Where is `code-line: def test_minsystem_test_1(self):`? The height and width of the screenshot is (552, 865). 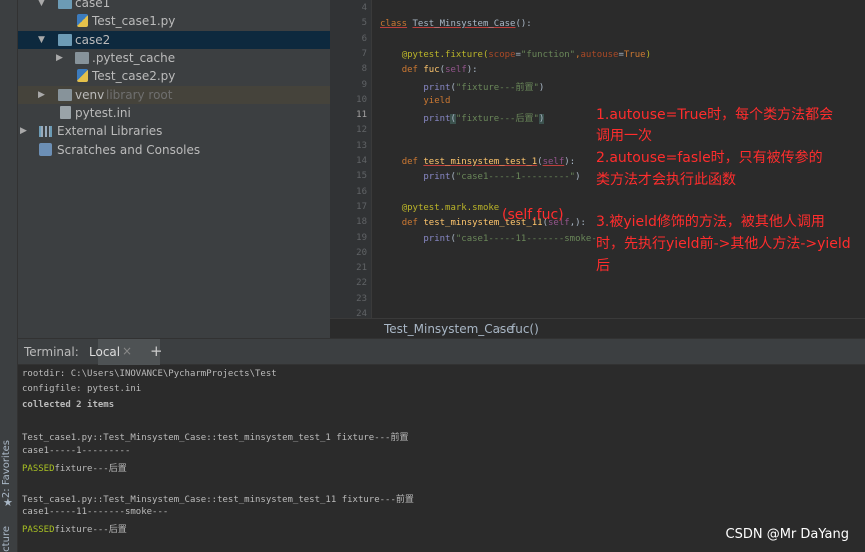 code-line: def test_minsystem_test_1(self): is located at coordinates (488, 162).